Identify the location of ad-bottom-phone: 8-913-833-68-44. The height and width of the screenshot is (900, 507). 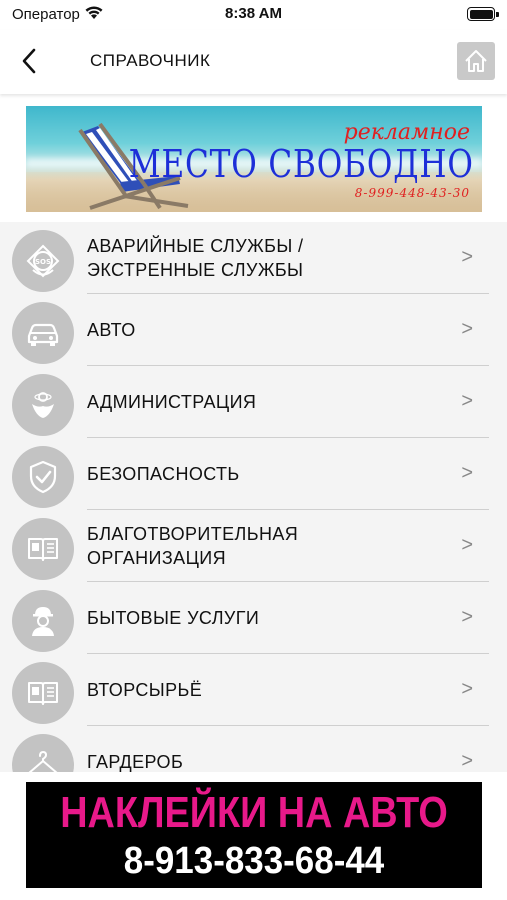
(254, 861).